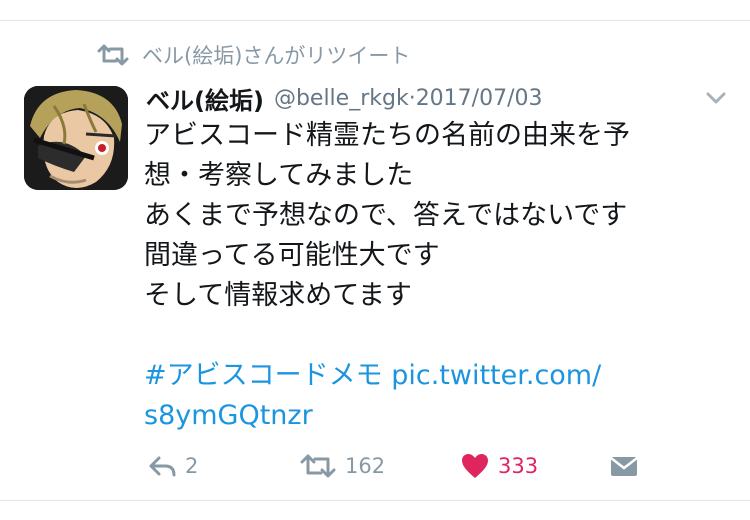 The width and height of the screenshot is (750, 520). Describe the element at coordinates (192, 466) in the screenshot. I see `reply-count: 2` at that location.